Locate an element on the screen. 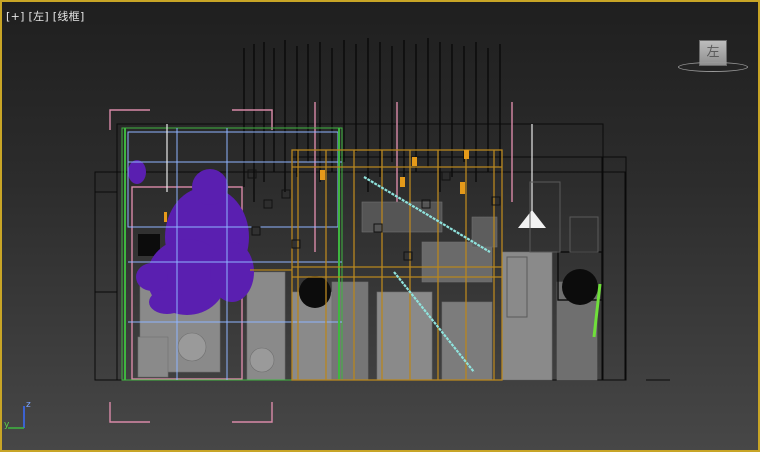  viewcube-compass-ring is located at coordinates (713, 67).